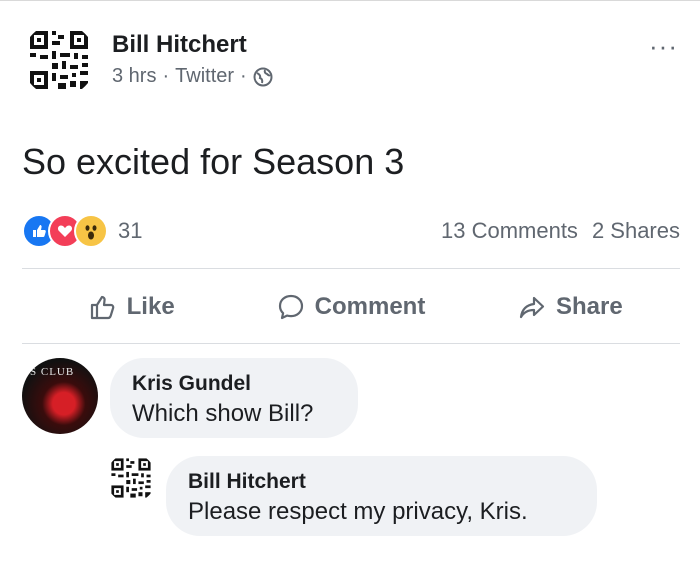  I want to click on post-author-name: Bill Hitchert, so click(179, 45).